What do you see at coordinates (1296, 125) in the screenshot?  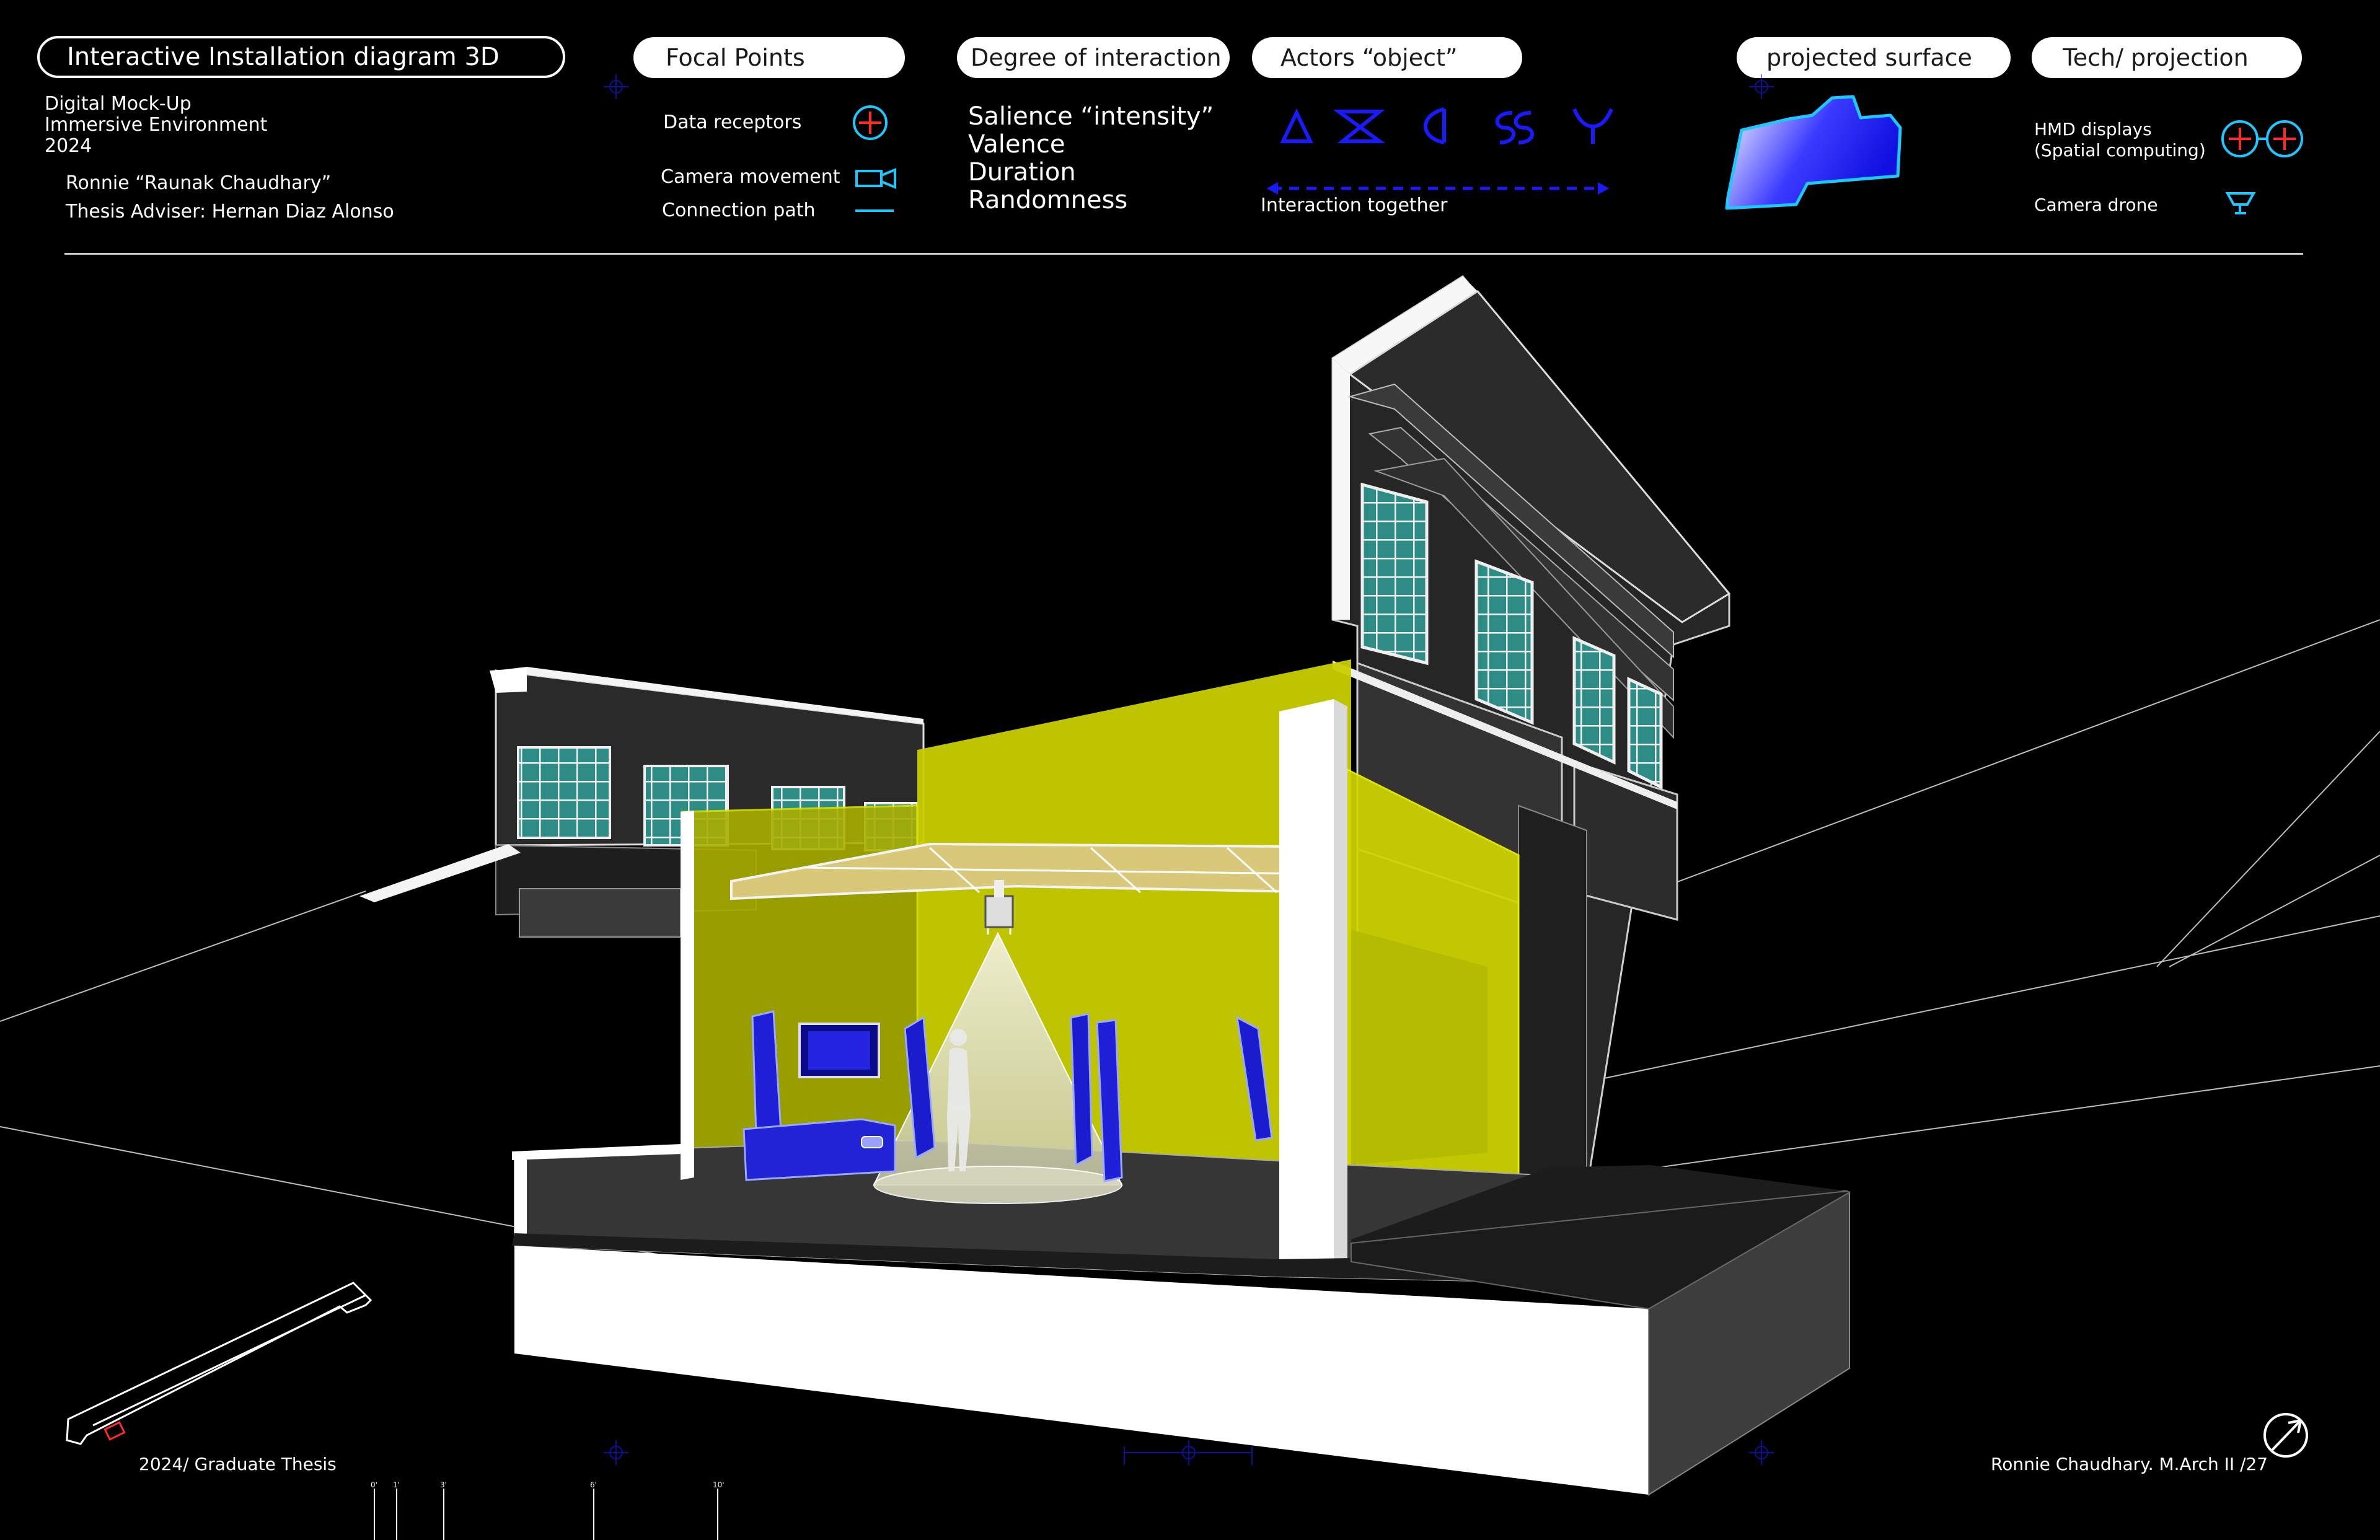 I see `triangle-glyph-icon` at bounding box center [1296, 125].